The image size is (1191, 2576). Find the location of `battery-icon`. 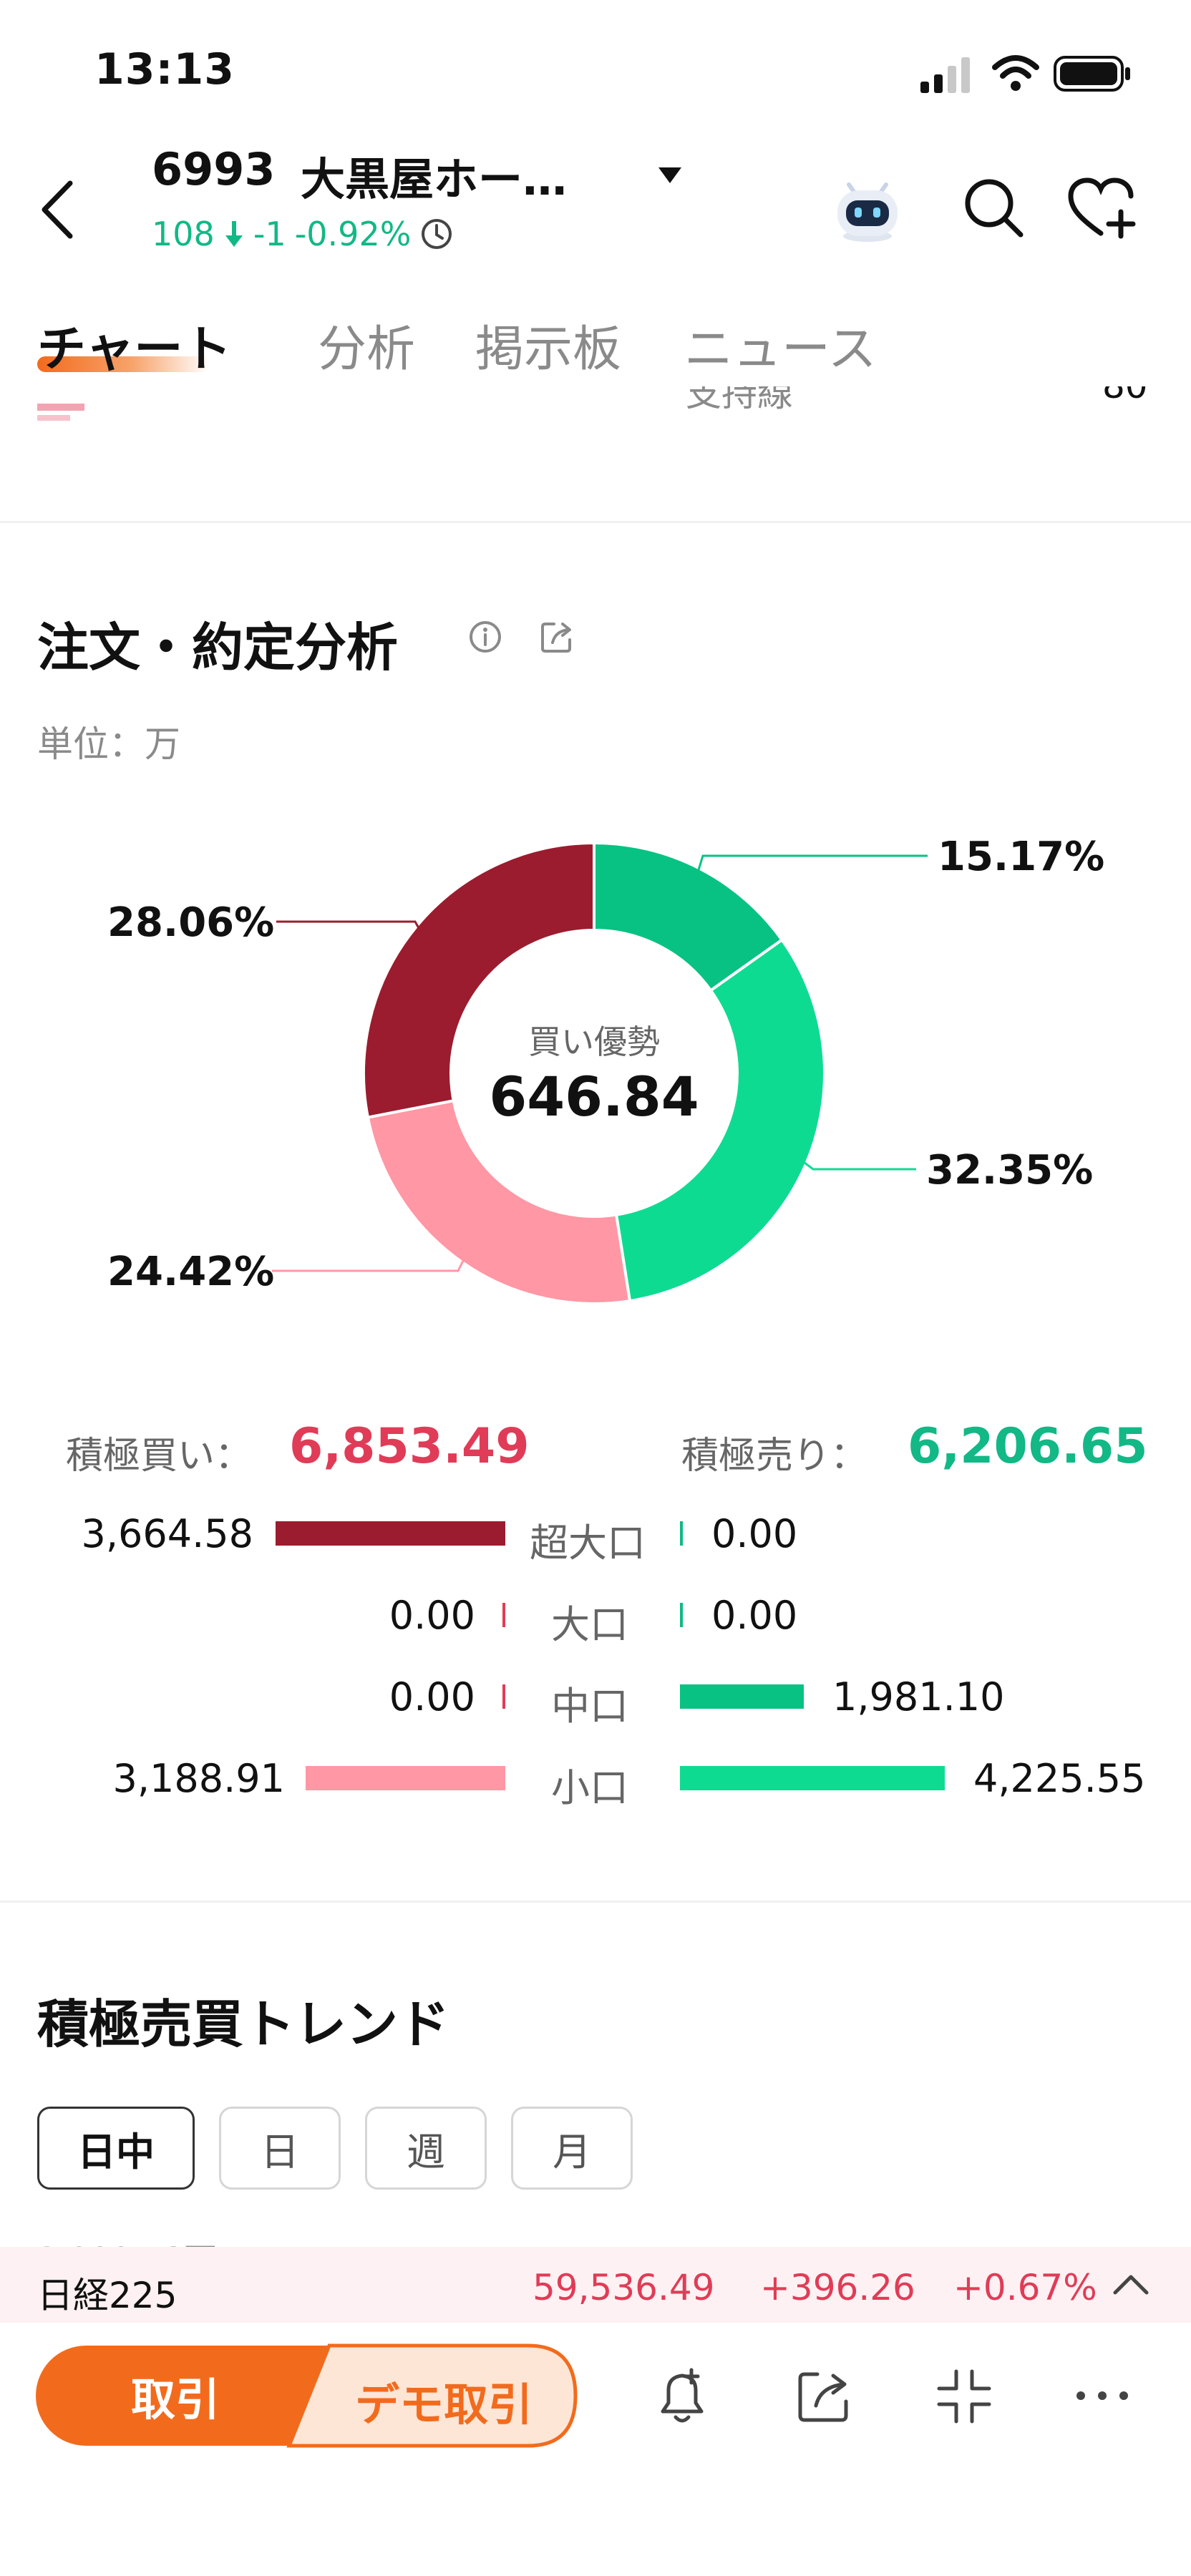

battery-icon is located at coordinates (1092, 74).